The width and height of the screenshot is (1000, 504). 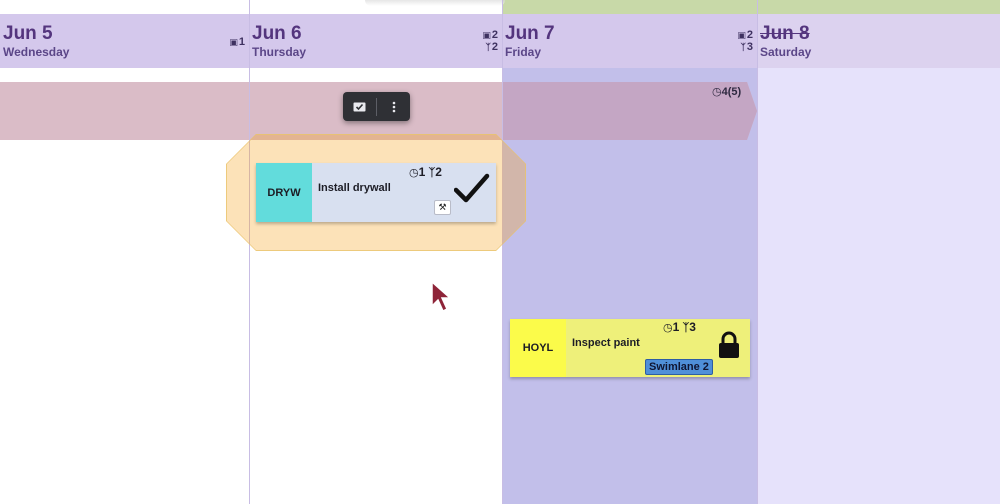 What do you see at coordinates (438, 172) in the screenshot?
I see `task-stat-workers: 2` at bounding box center [438, 172].